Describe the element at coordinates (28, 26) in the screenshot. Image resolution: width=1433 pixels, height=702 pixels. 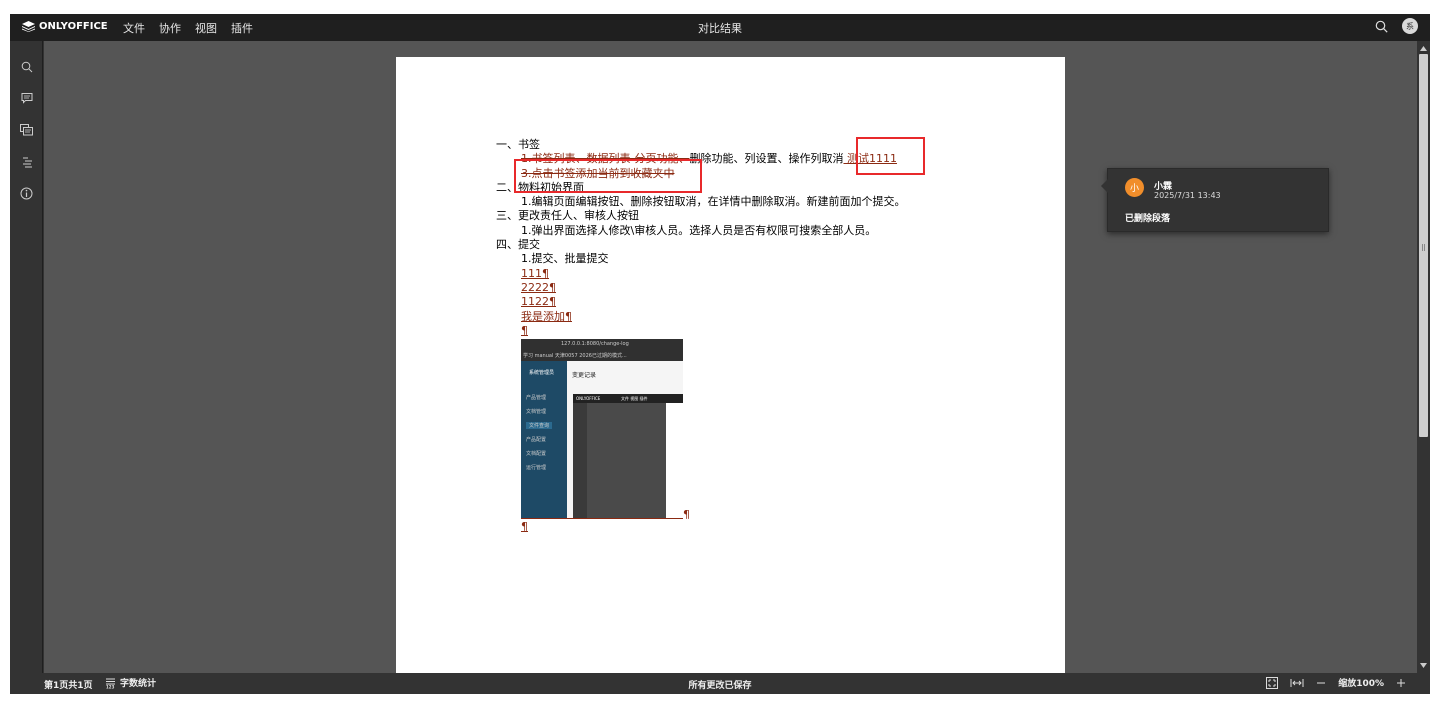
I see `onlyoffice-logo-icon` at that location.